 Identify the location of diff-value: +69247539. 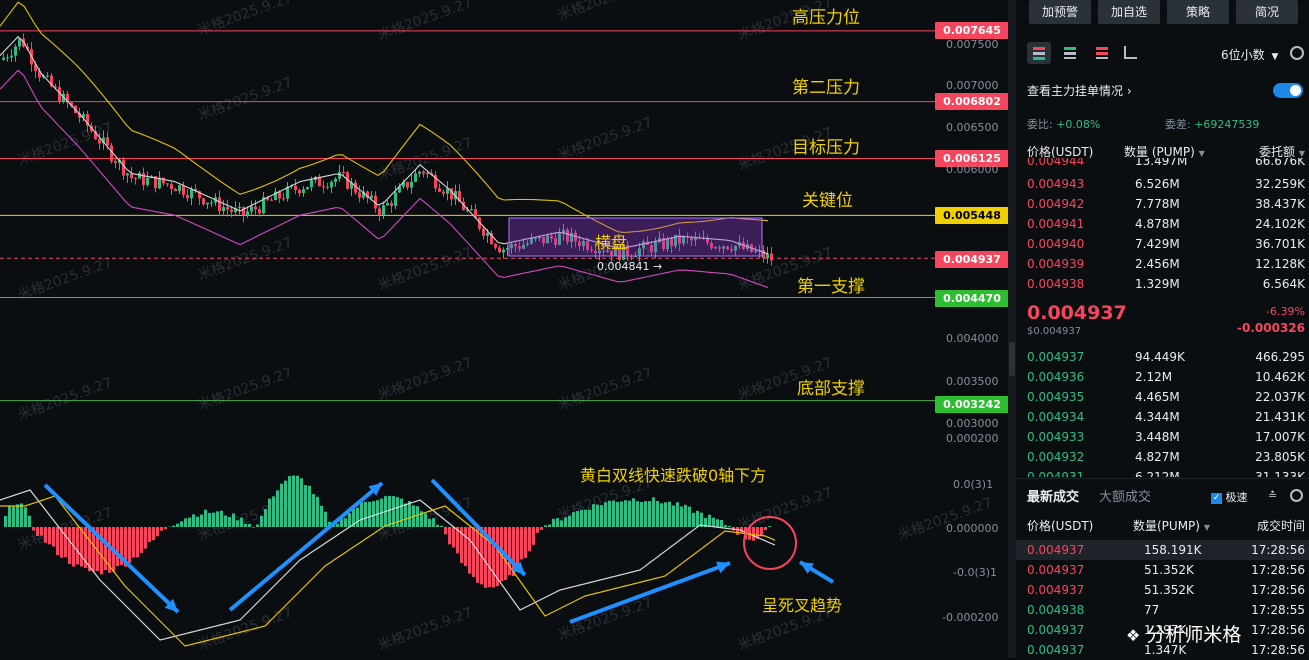
(1226, 124).